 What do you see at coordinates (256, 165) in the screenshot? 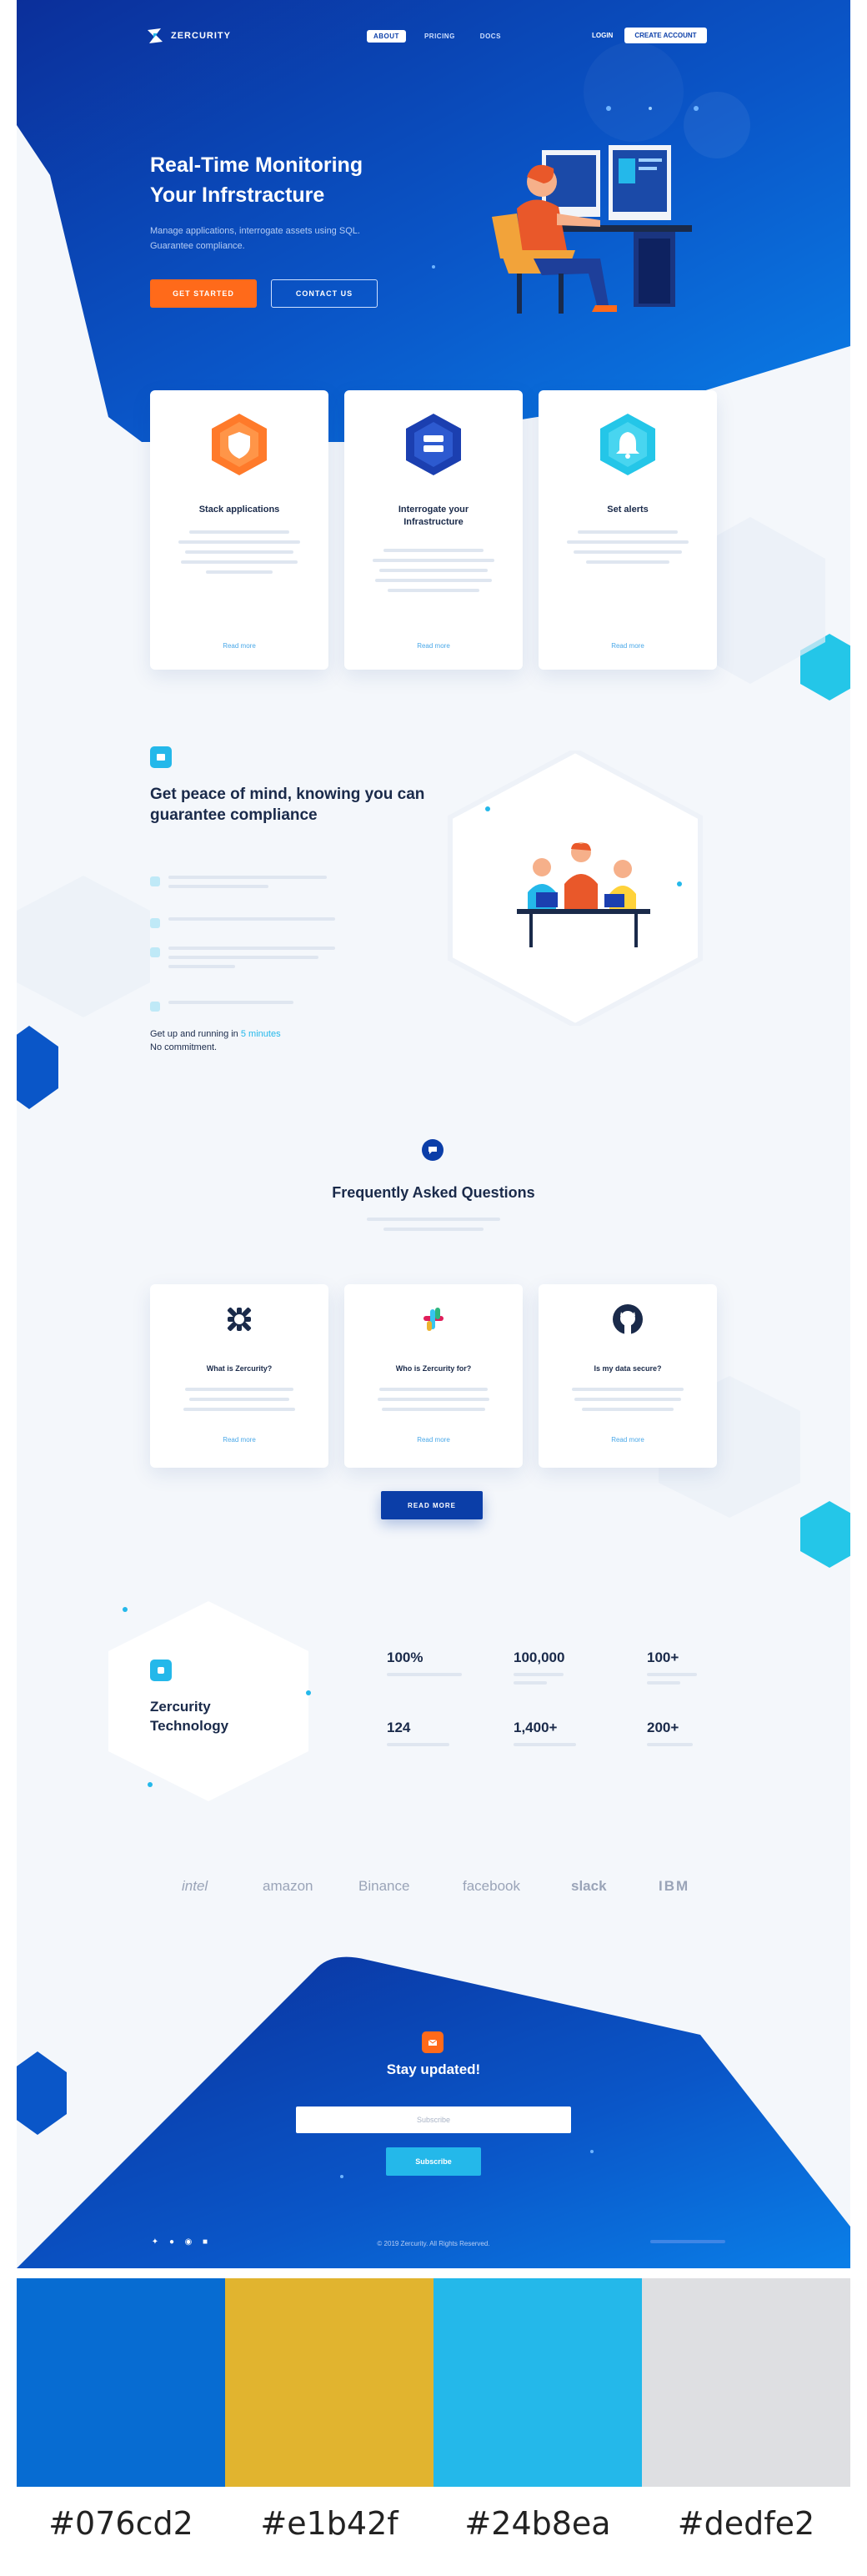
I see `hero-title-line-1: Real-Time Monitoring` at bounding box center [256, 165].